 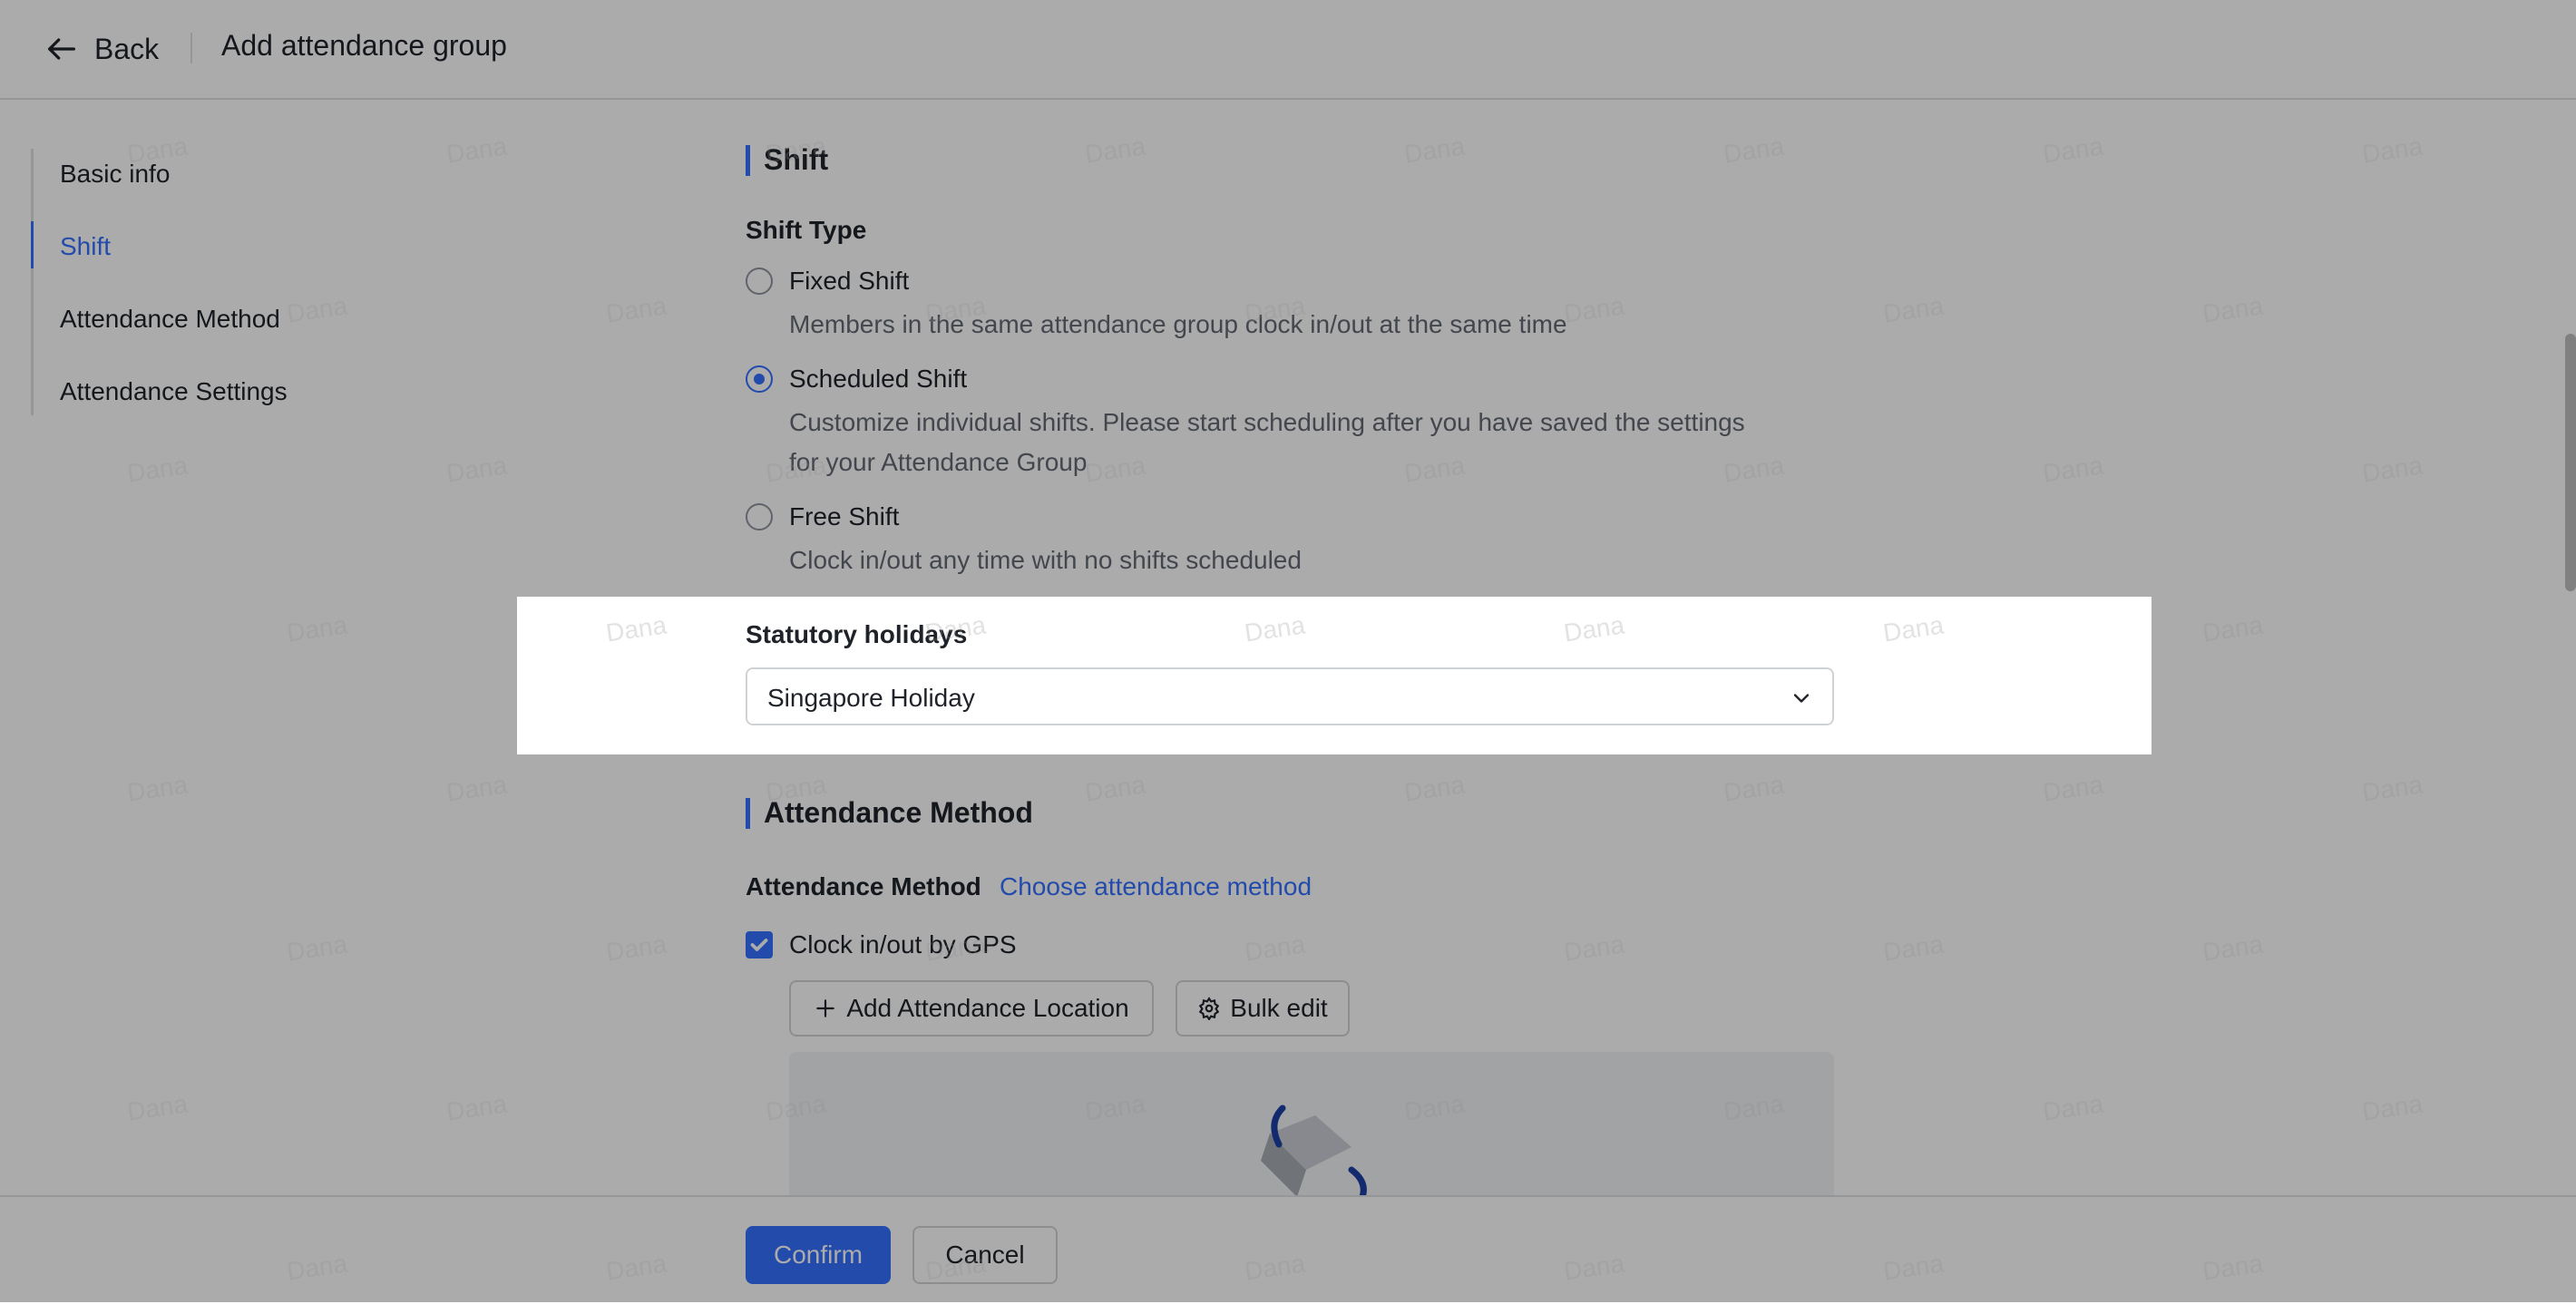 What do you see at coordinates (2364, 675) in the screenshot?
I see `dim-overlay-right` at bounding box center [2364, 675].